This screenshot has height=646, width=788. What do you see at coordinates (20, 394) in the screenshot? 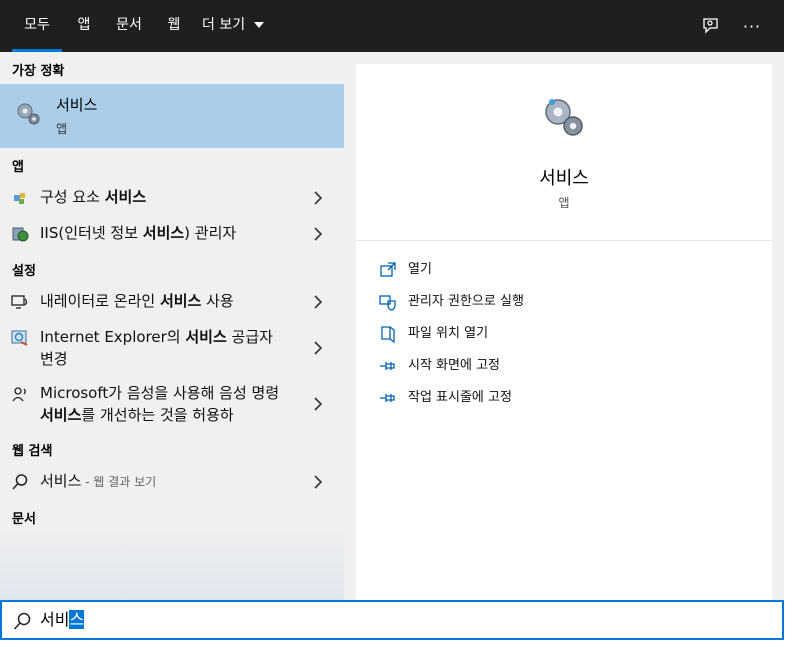
I see `speech-icon` at bounding box center [20, 394].